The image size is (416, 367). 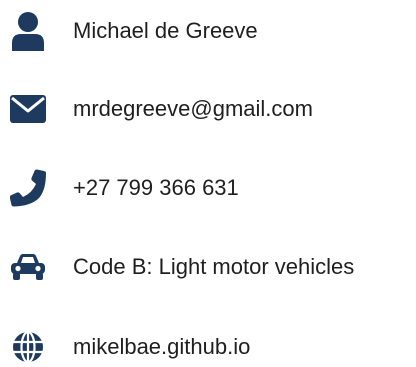 I want to click on license-text: Code B: Light motor vehicles, so click(x=214, y=266).